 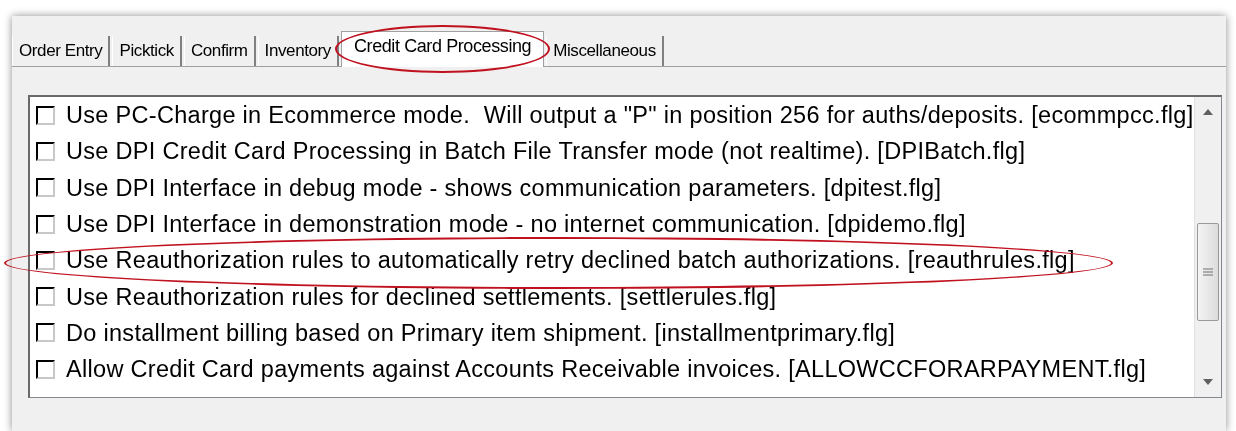 What do you see at coordinates (61, 51) in the screenshot?
I see `tab: Order Entry` at bounding box center [61, 51].